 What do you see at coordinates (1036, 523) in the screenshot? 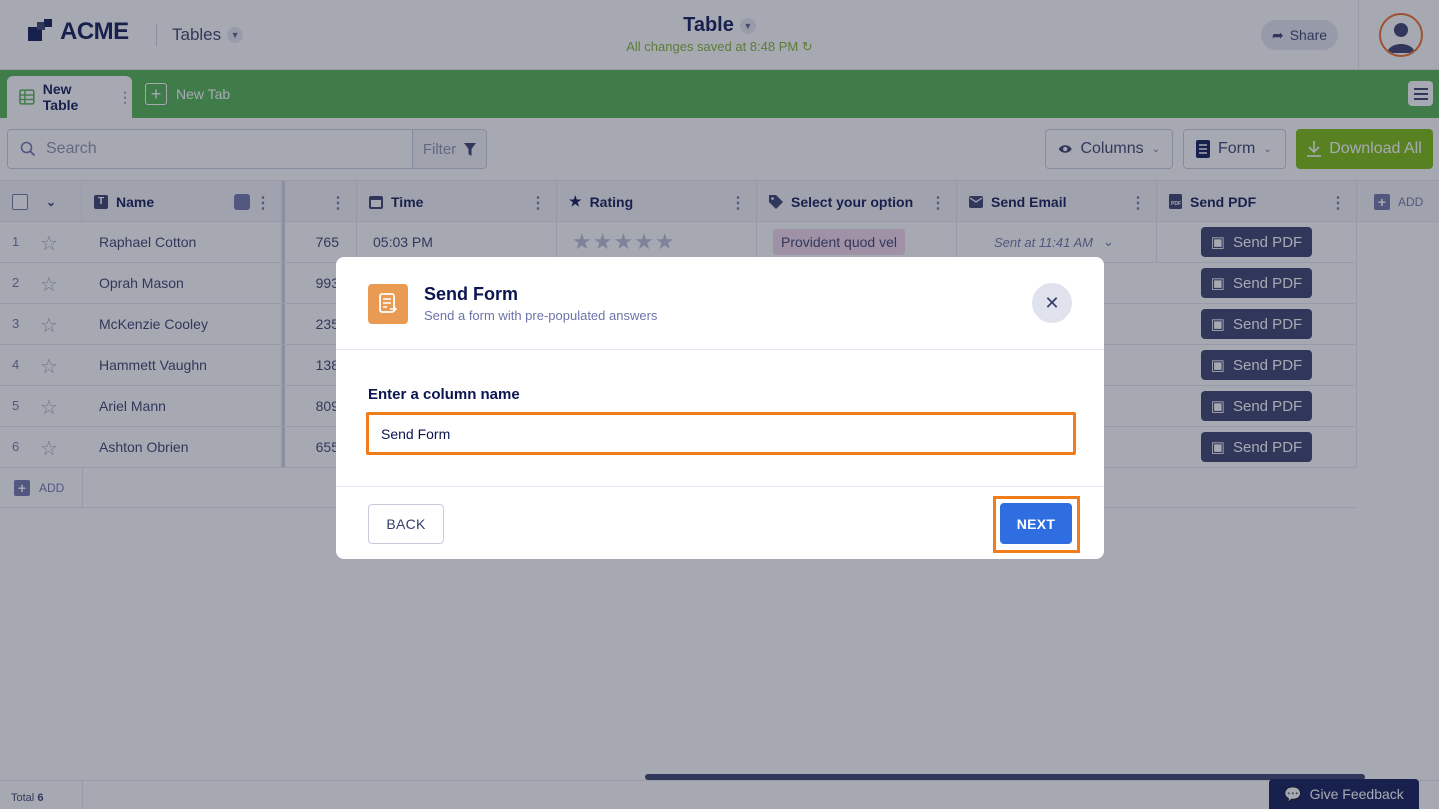
I see `next-button: NEXT` at bounding box center [1036, 523].